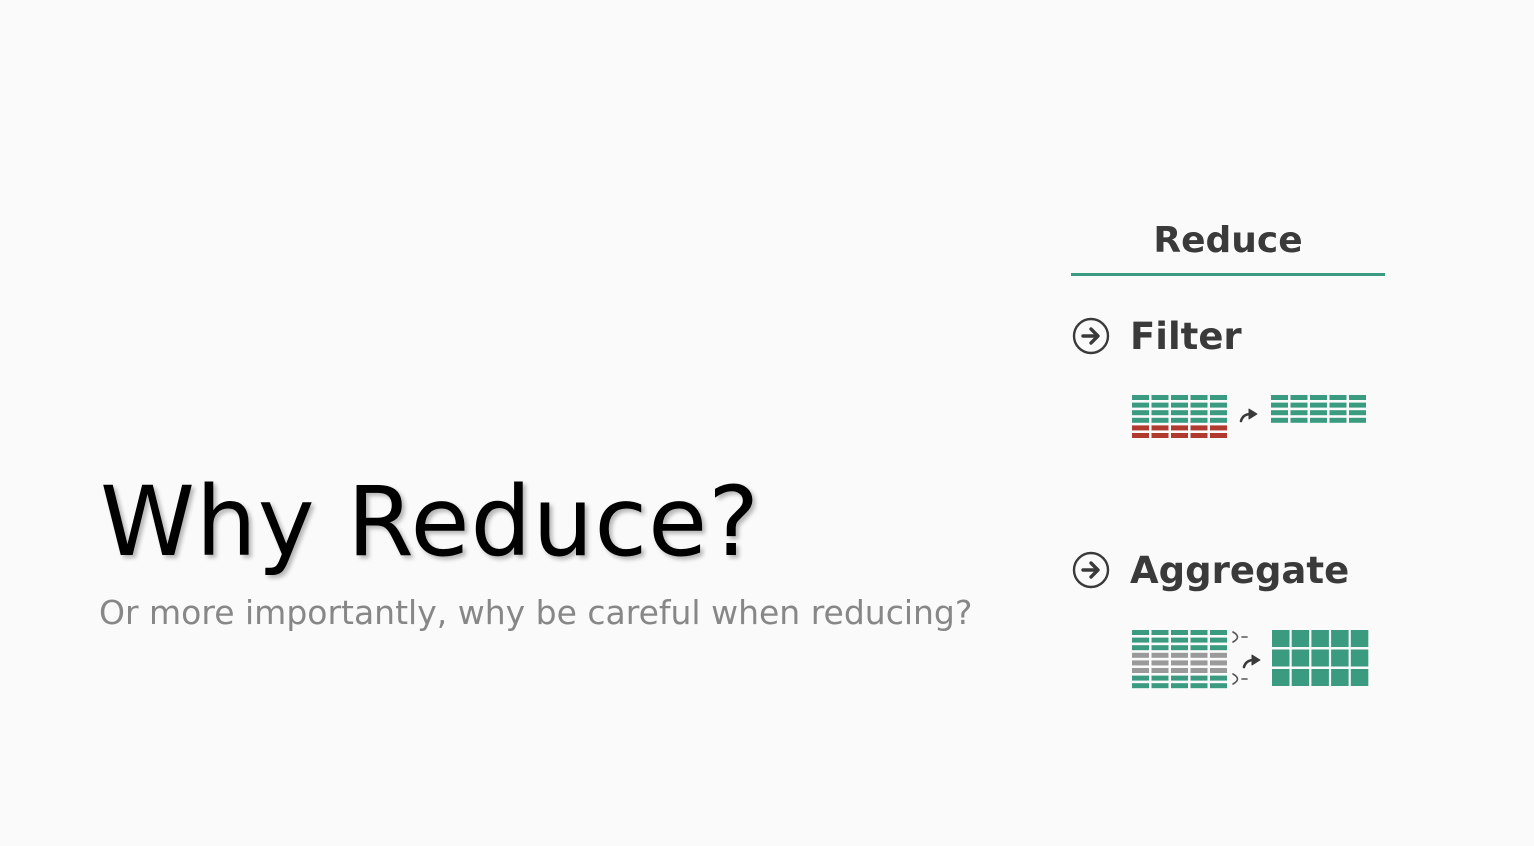  I want to click on filter-glyph, so click(1249, 416).